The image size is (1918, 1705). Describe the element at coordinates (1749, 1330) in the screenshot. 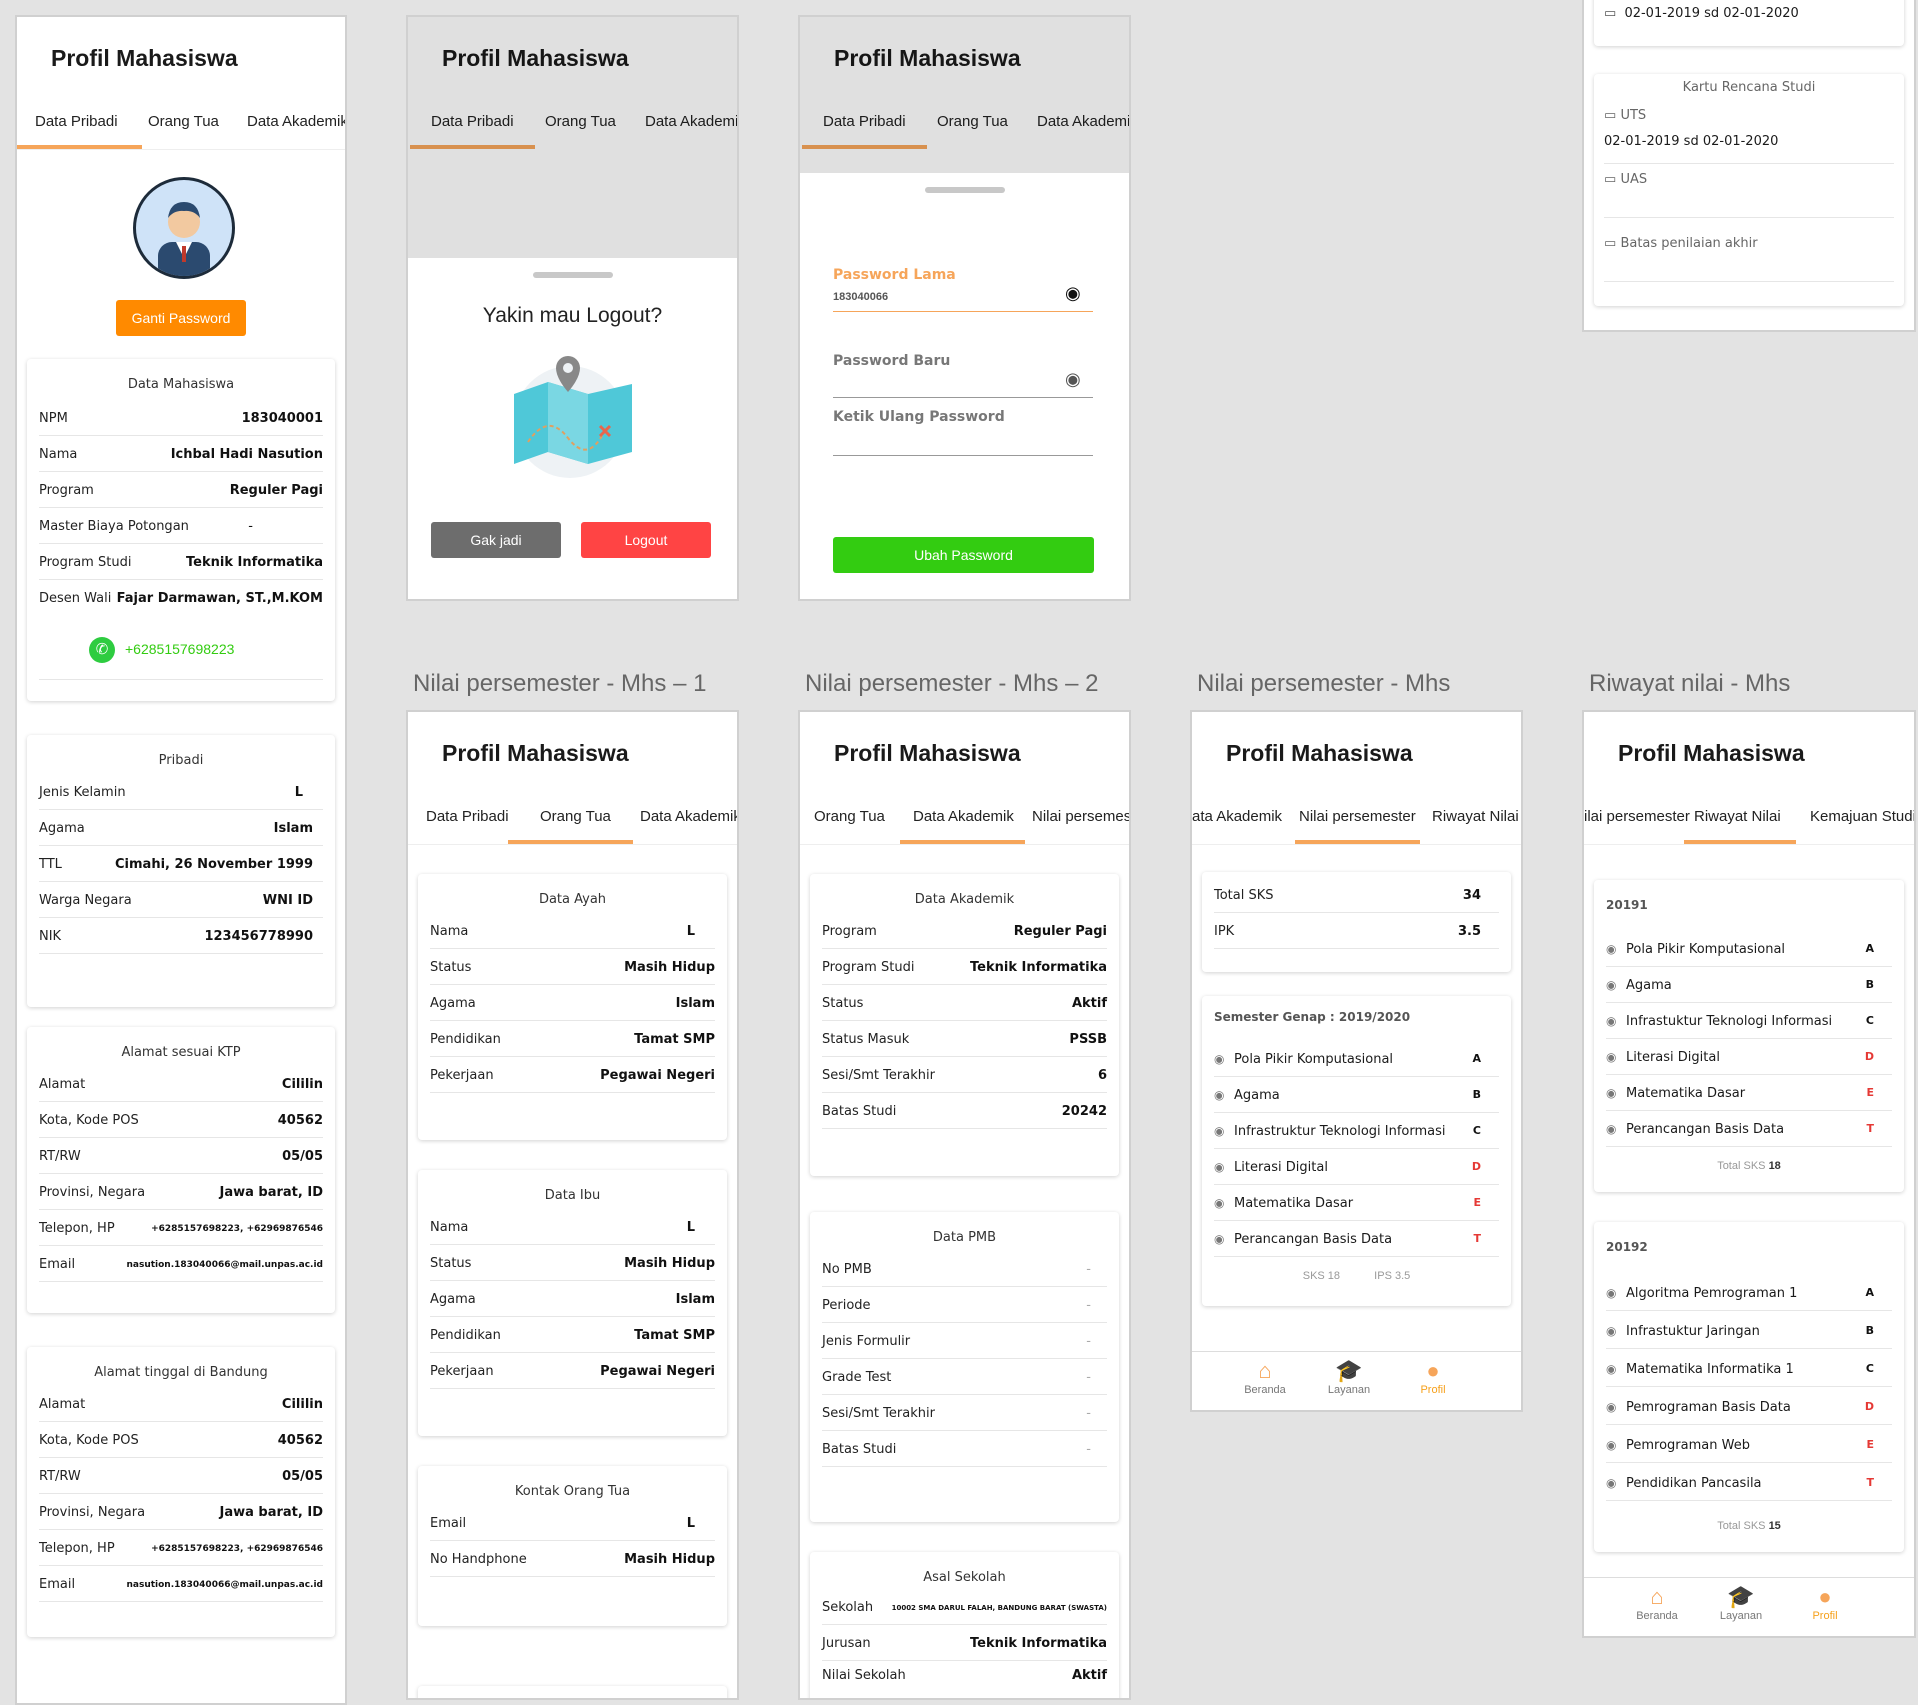

I see `course-row: ◉ Infrastuktur Jaringan B` at that location.